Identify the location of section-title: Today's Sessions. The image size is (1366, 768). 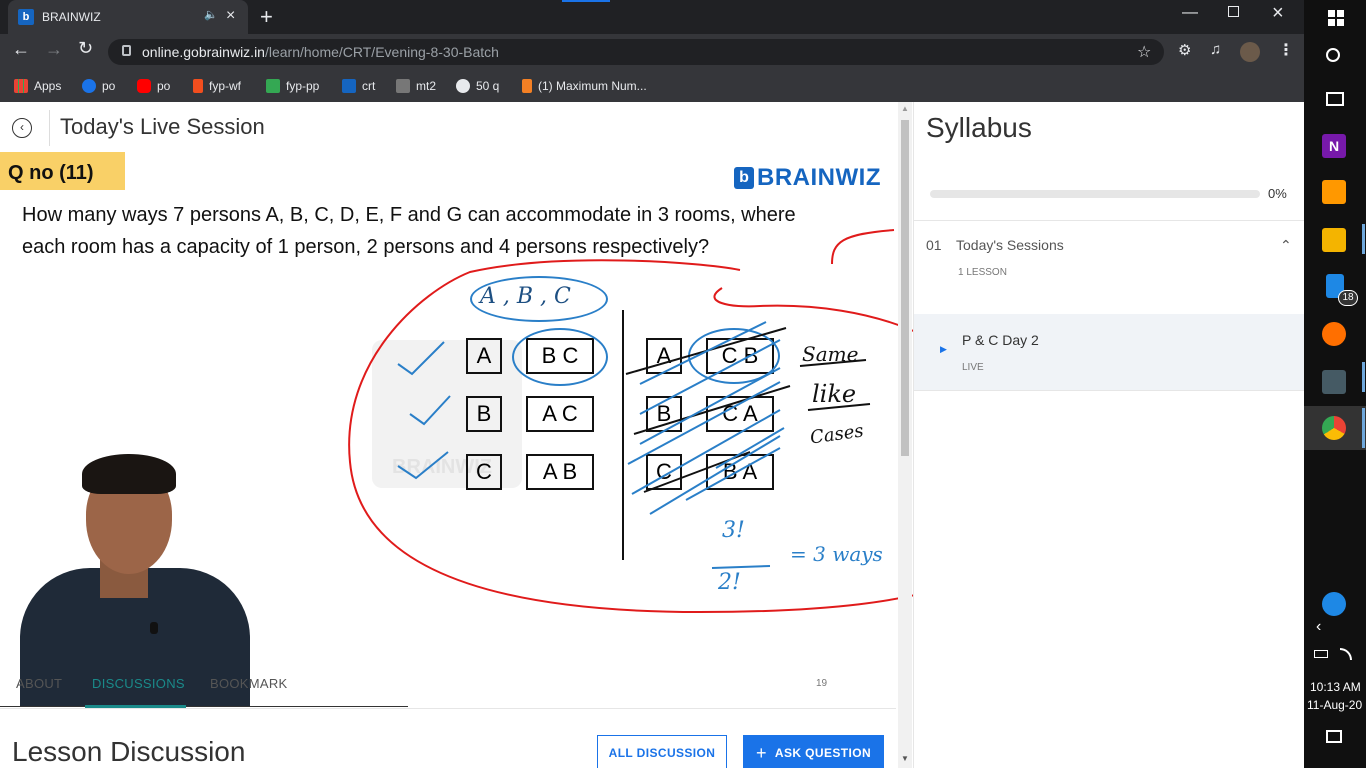
(1010, 245).